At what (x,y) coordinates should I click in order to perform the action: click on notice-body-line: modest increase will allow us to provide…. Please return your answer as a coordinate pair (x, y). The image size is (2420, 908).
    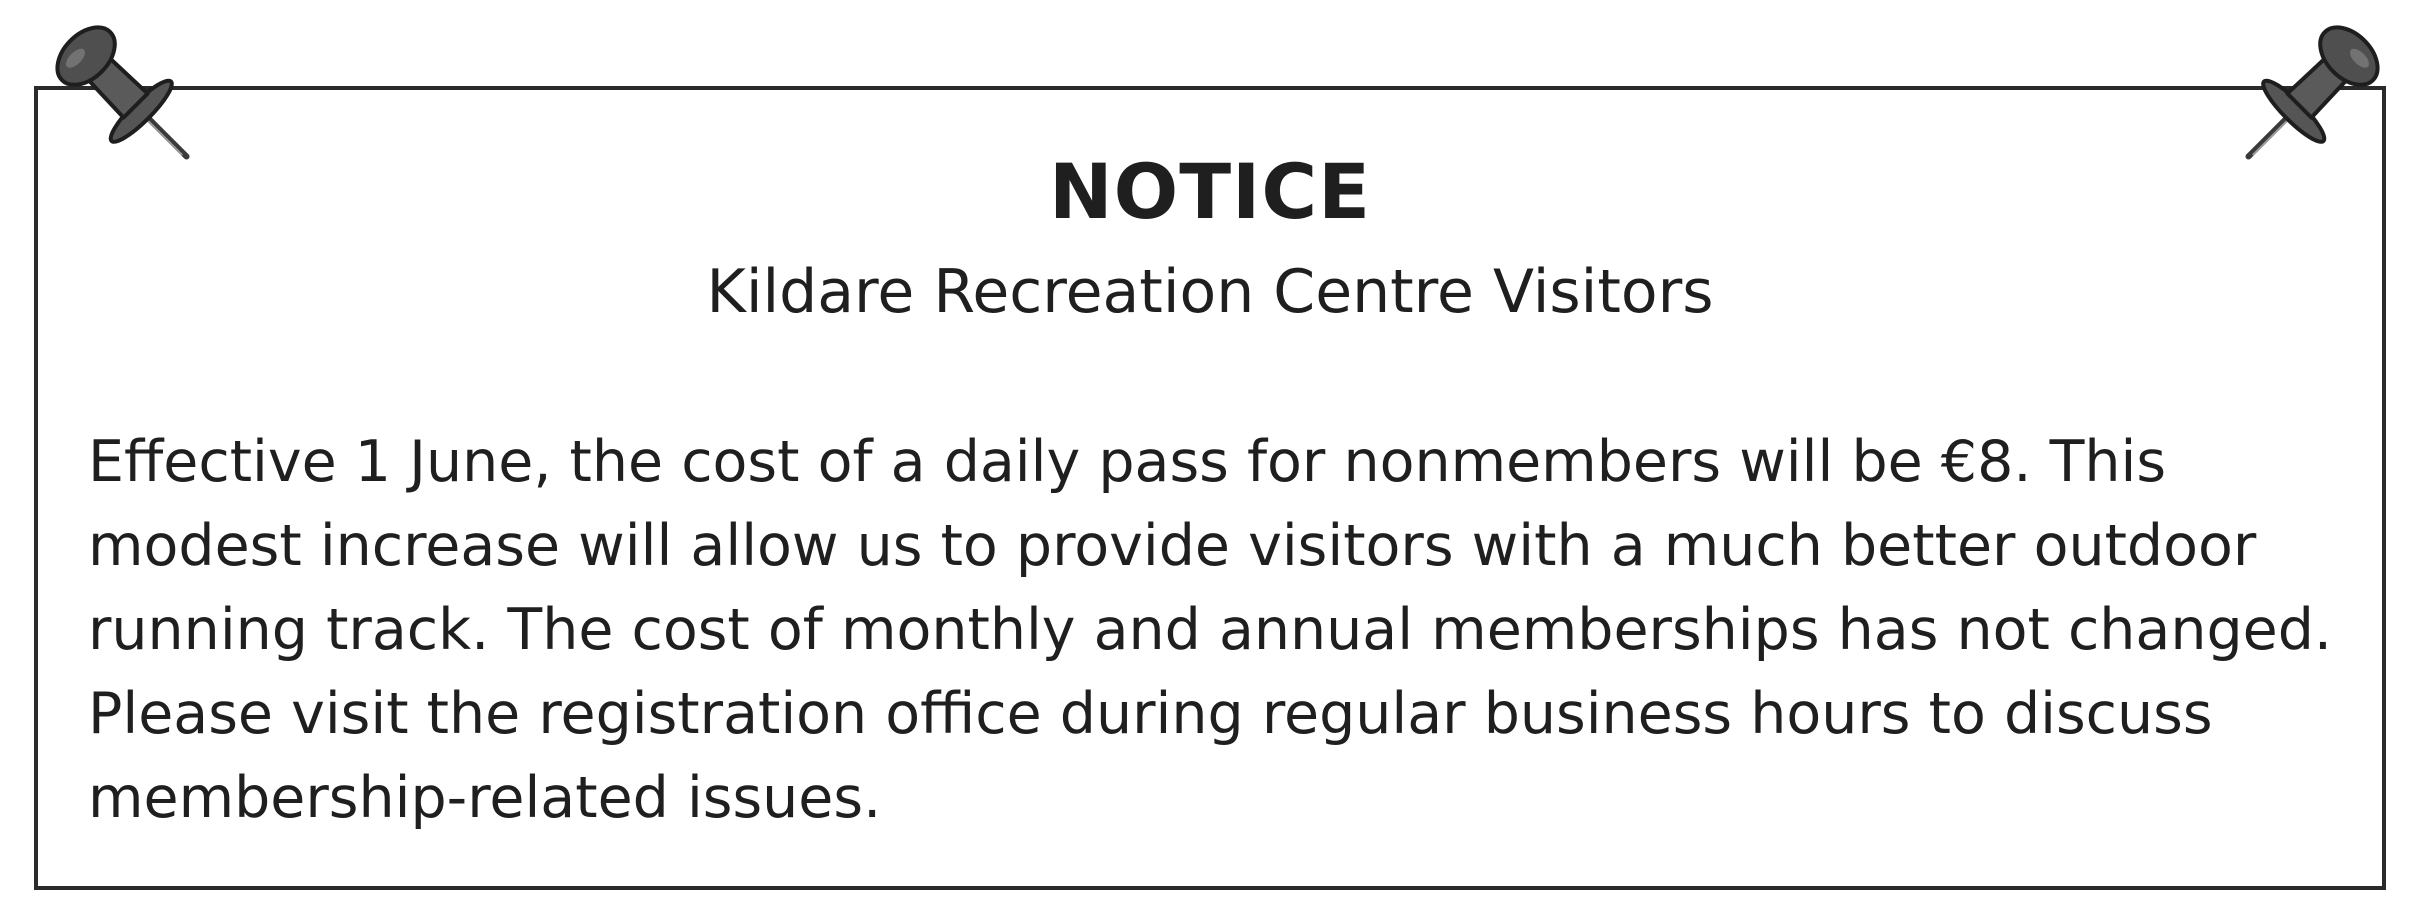
    Looking at the image, I should click on (1172, 546).